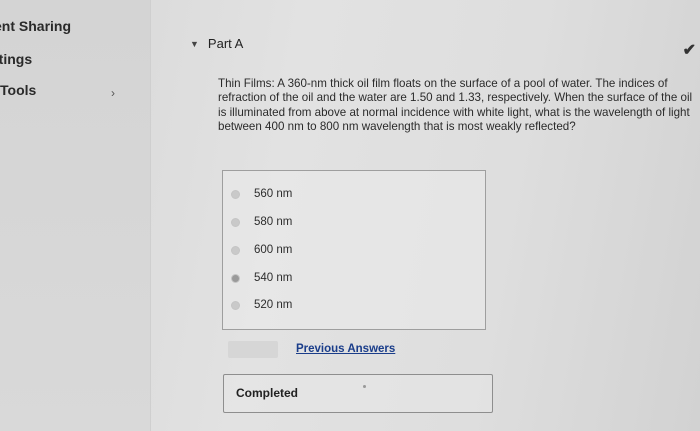 Image resolution: width=700 pixels, height=431 pixels. I want to click on choice-label: 600 nm, so click(273, 250).